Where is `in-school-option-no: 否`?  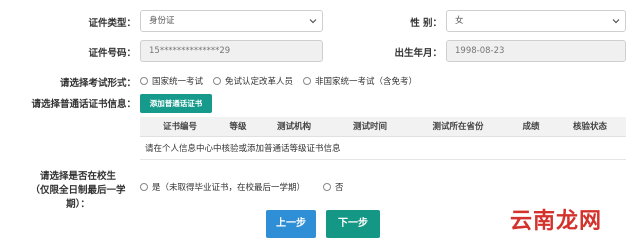
in-school-option-no: 否 is located at coordinates (333, 187).